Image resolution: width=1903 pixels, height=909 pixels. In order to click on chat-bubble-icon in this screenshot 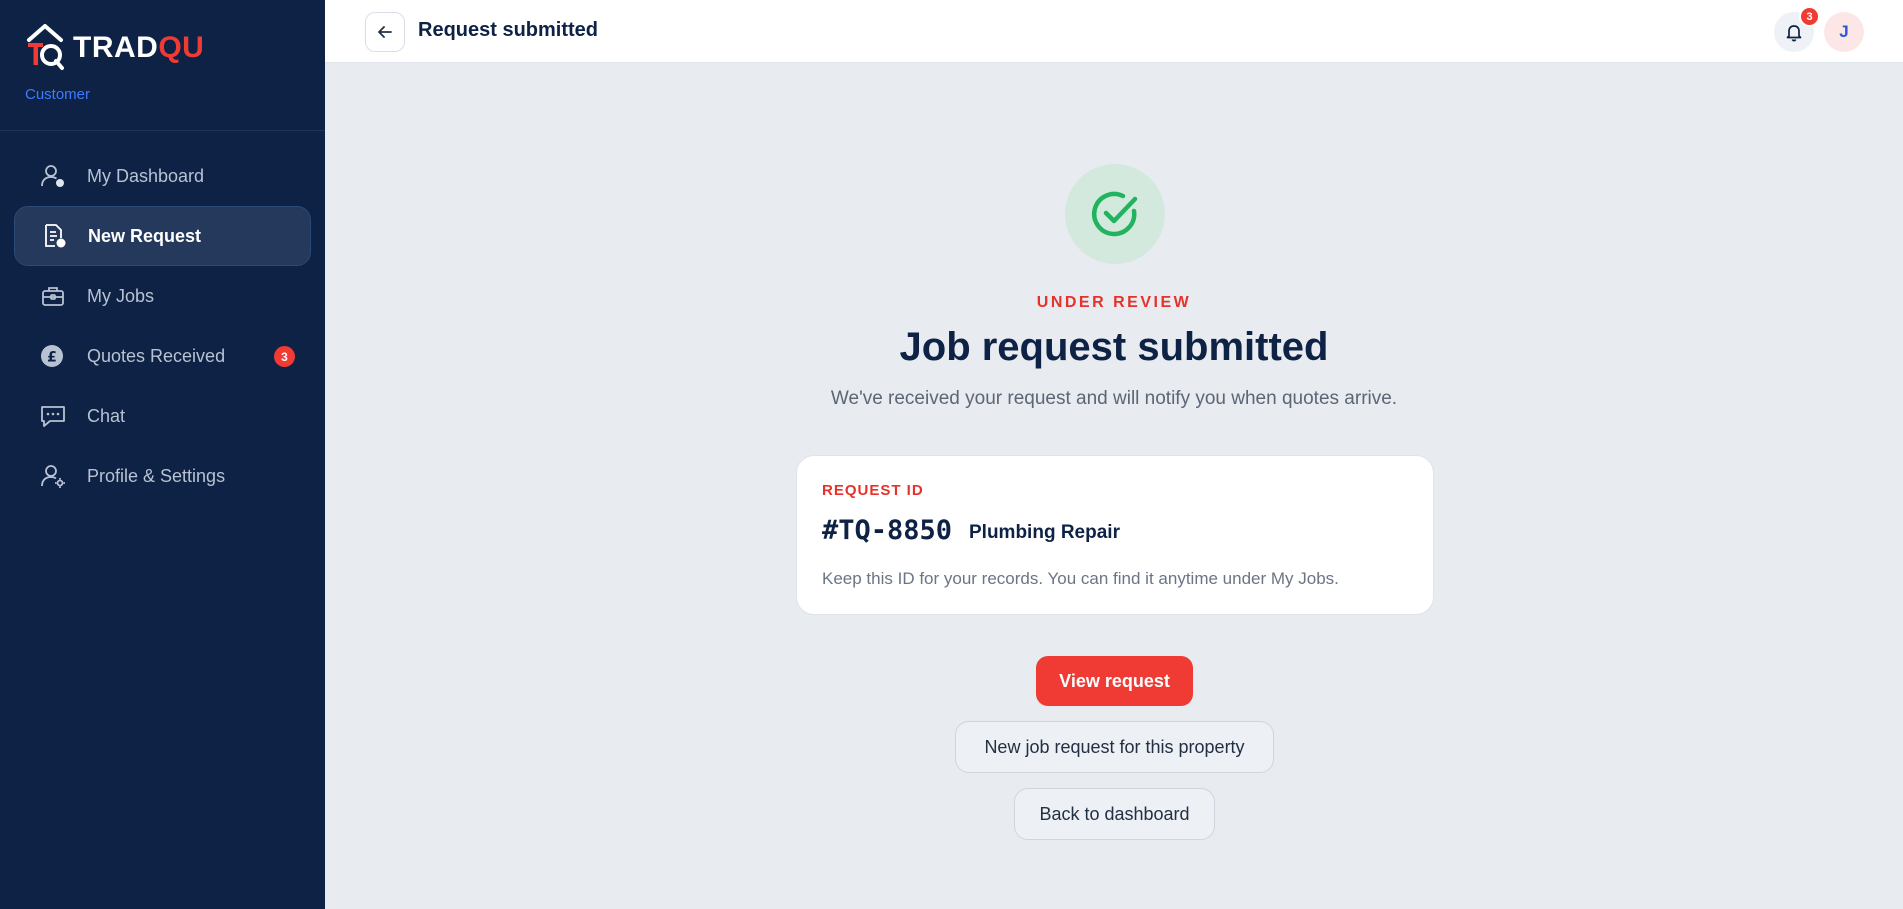, I will do `click(53, 416)`.